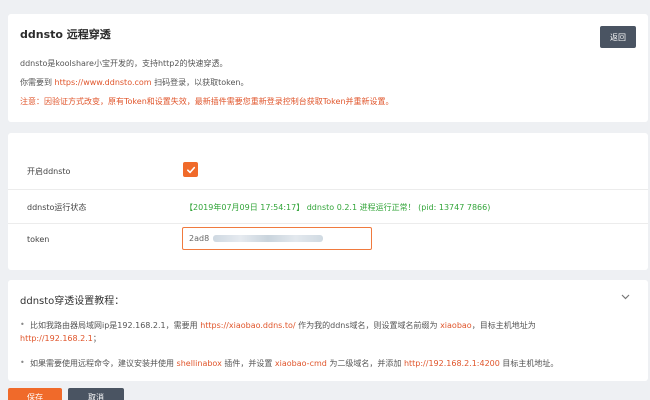  What do you see at coordinates (32, 101) in the screenshot?
I see `warning-label: 注意：` at bounding box center [32, 101].